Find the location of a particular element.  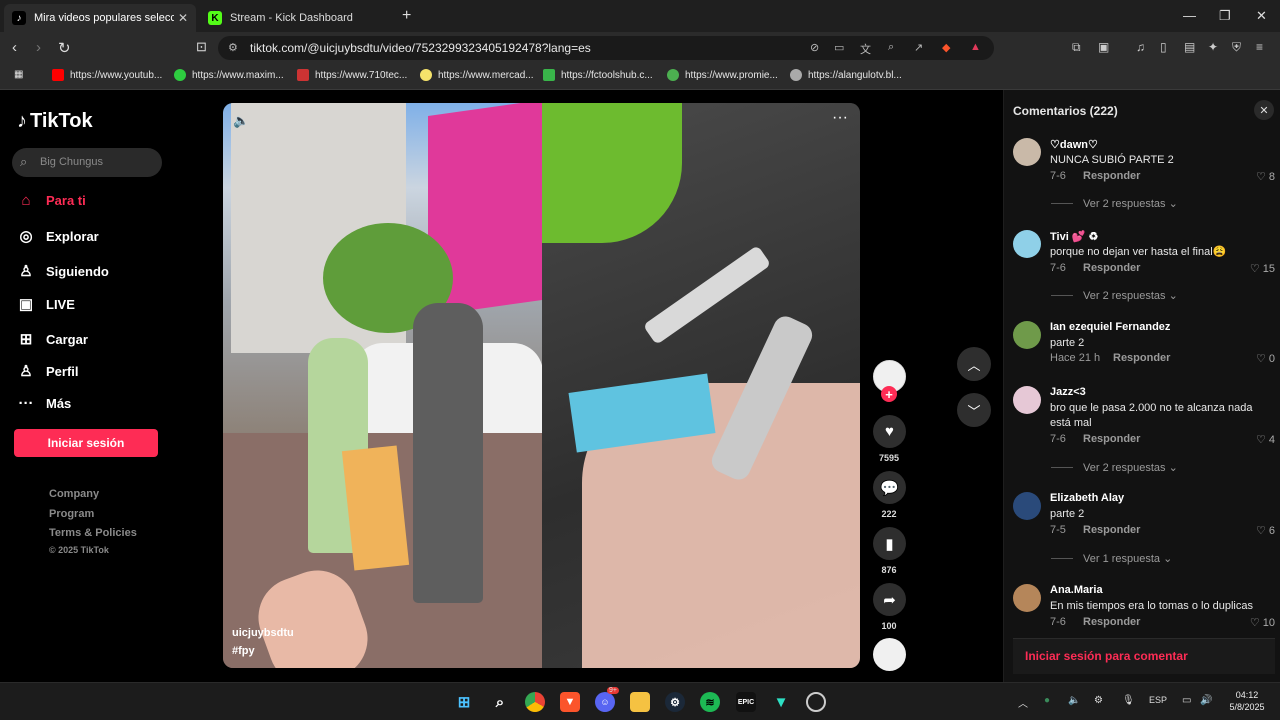

save-button: ▮ is located at coordinates (889, 543).